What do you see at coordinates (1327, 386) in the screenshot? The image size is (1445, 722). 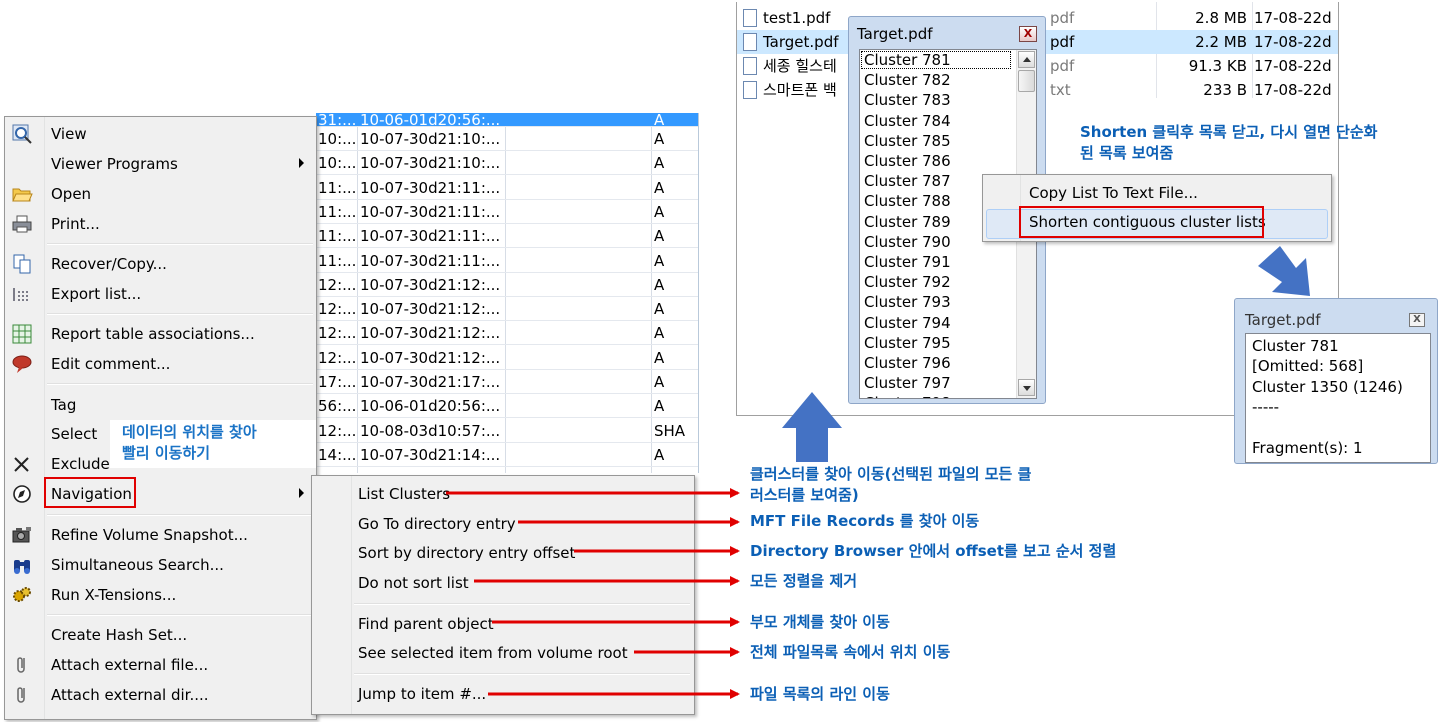 I see `shortened-list-line: Cluster 1350 (1246)` at bounding box center [1327, 386].